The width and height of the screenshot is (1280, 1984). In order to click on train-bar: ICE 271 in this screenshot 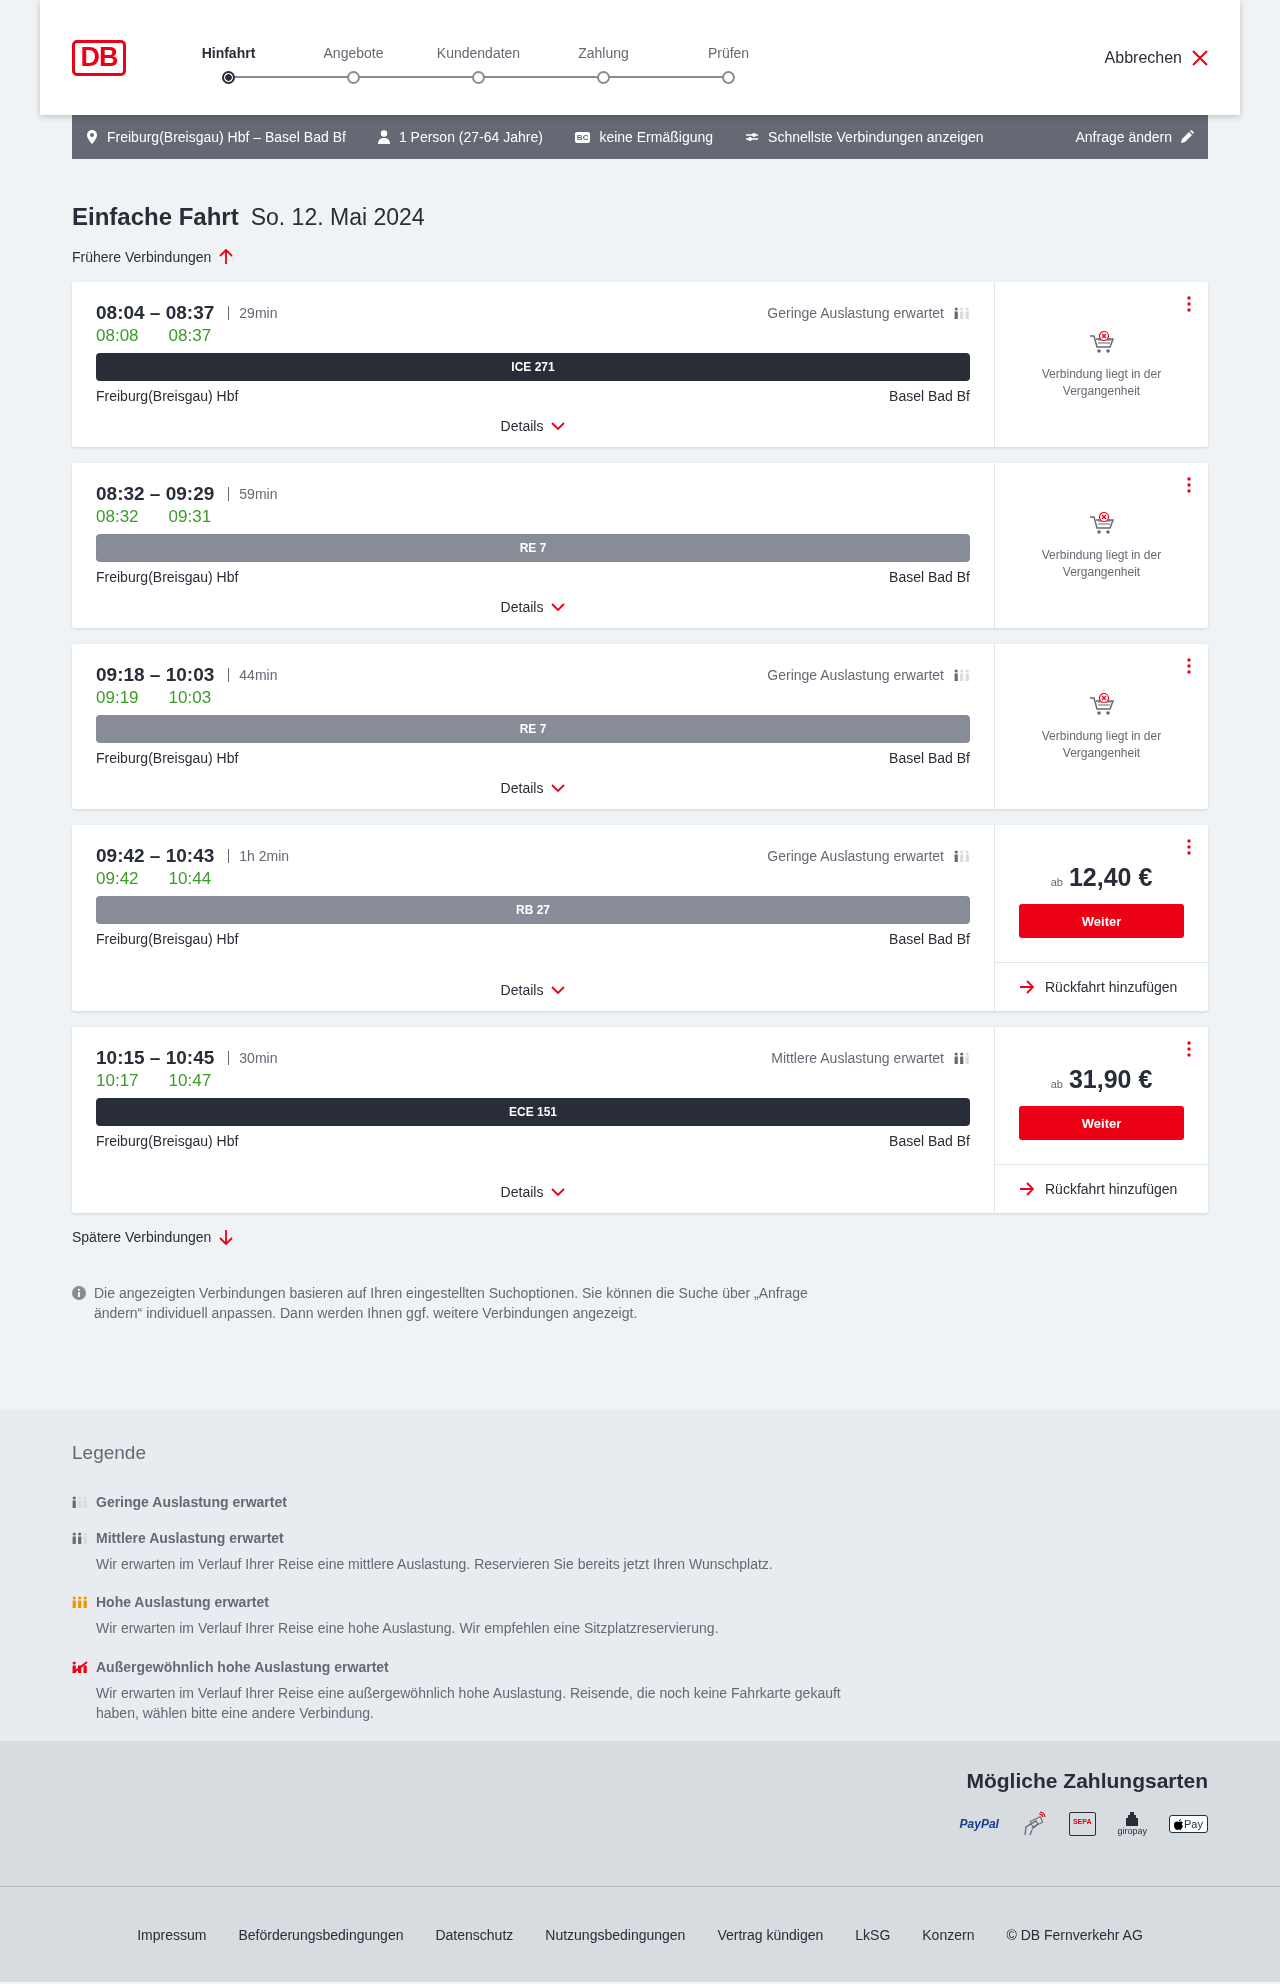, I will do `click(533, 367)`.